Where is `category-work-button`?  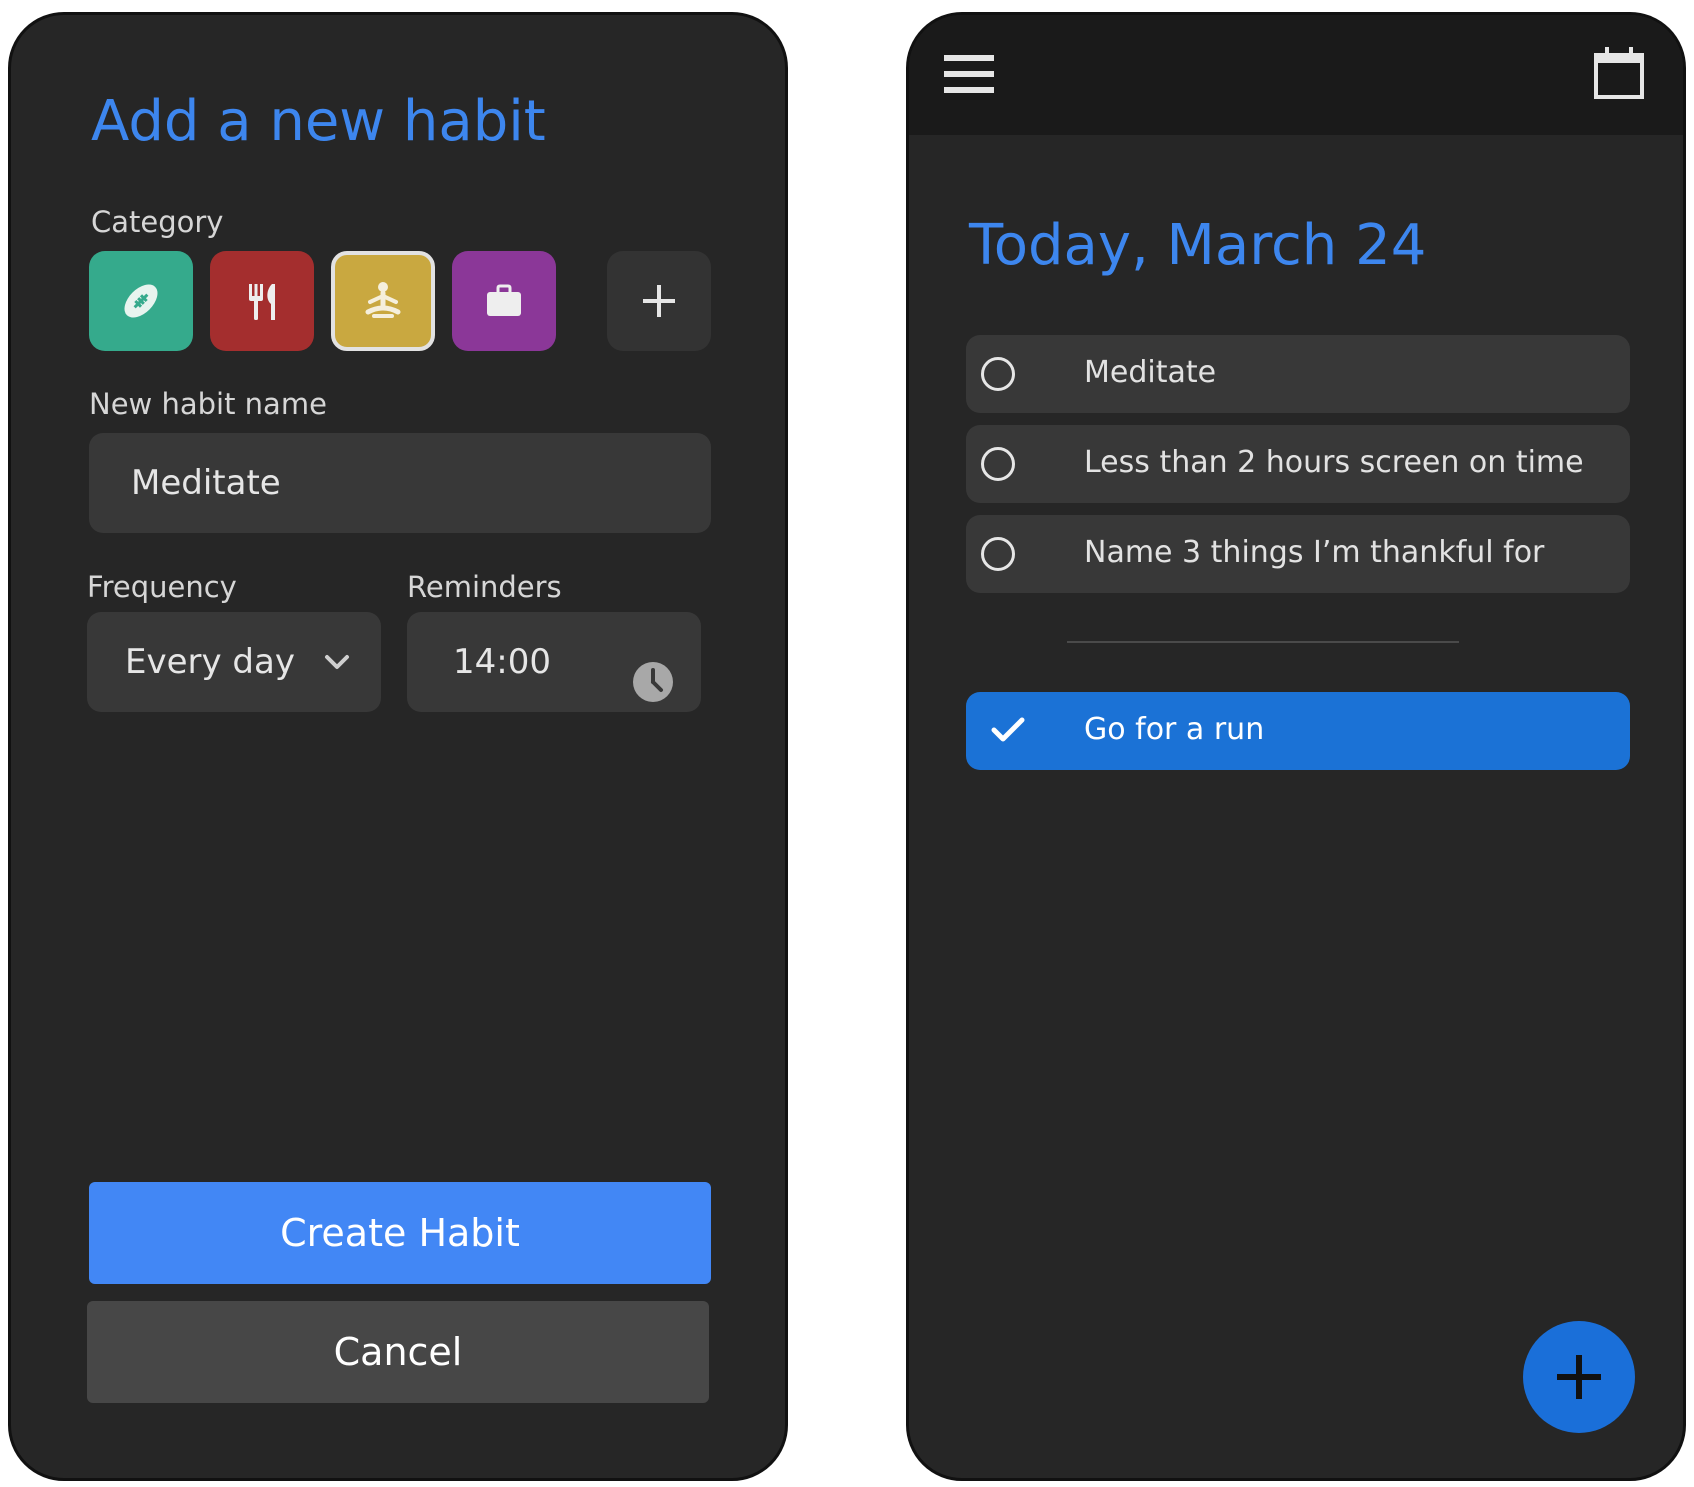 category-work-button is located at coordinates (504, 301).